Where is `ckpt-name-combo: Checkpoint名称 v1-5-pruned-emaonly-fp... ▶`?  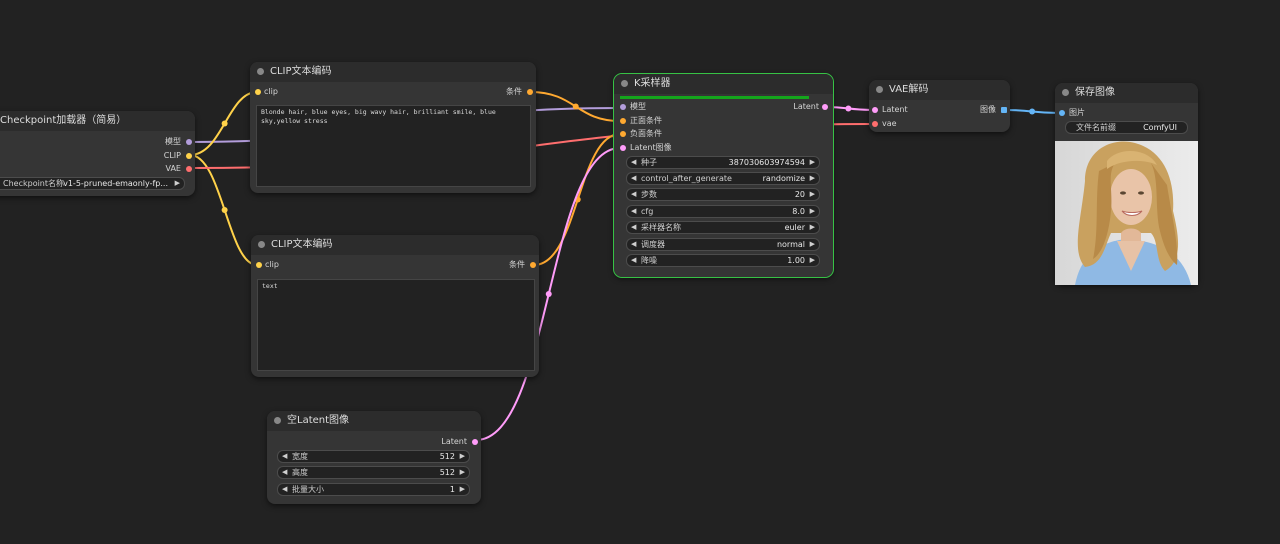 ckpt-name-combo: Checkpoint名称 v1-5-pruned-emaonly-fp... ▶ is located at coordinates (92, 183).